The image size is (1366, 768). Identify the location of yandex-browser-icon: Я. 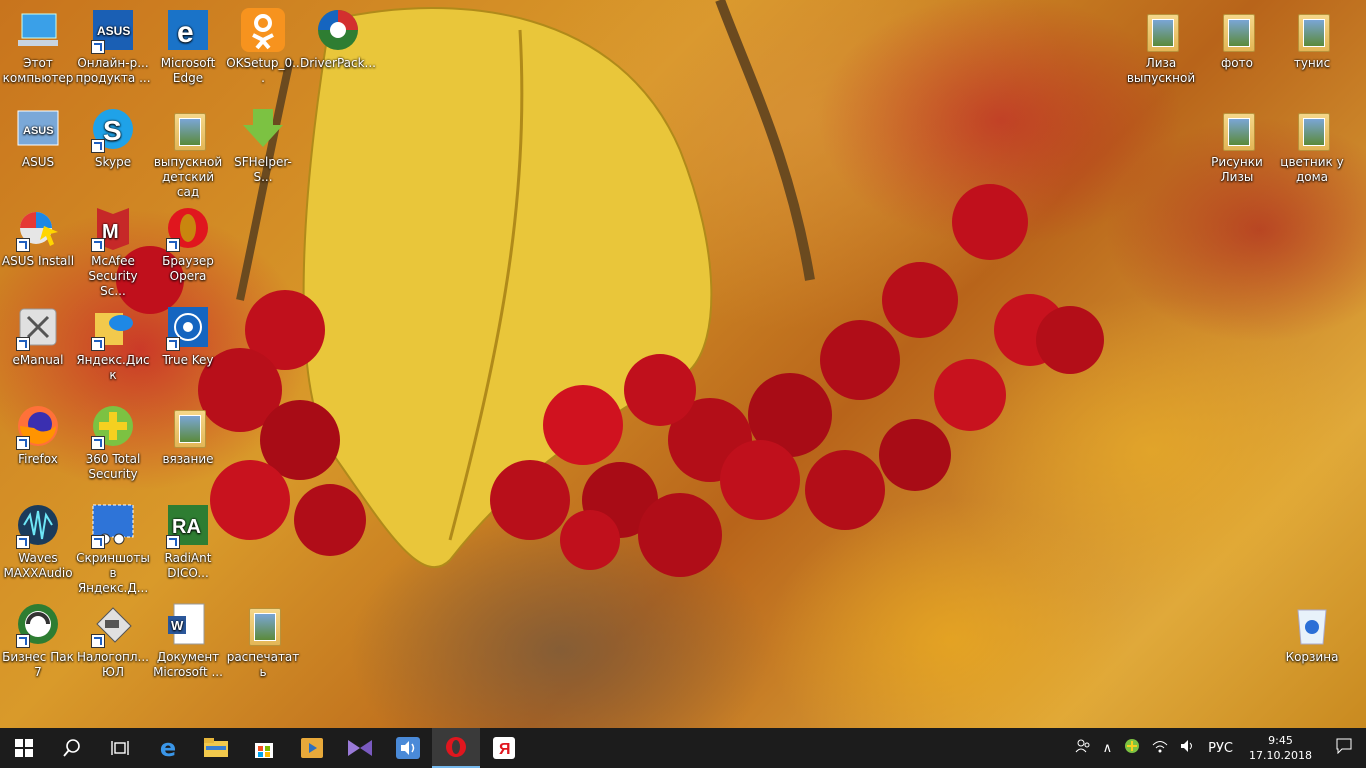
(504, 748).